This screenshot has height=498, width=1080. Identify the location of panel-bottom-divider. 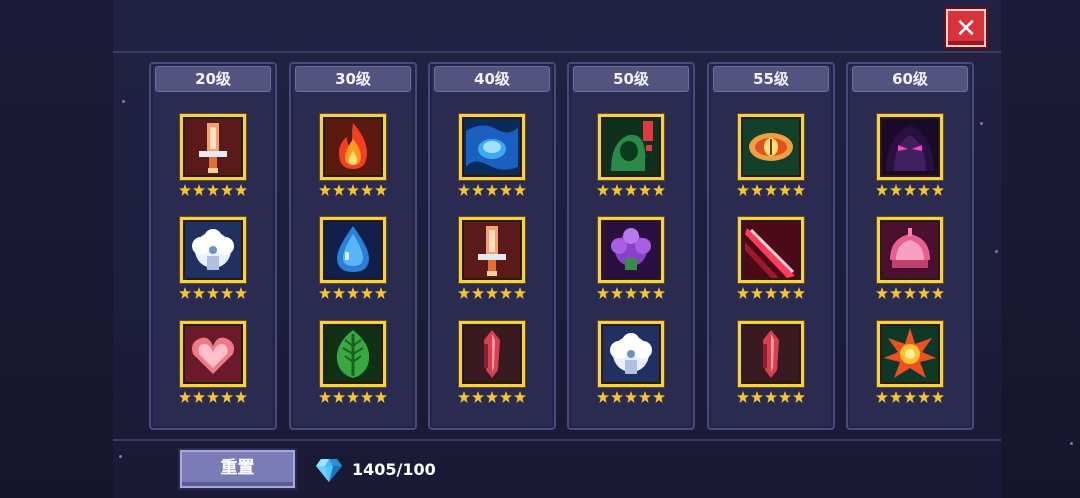
(557, 440).